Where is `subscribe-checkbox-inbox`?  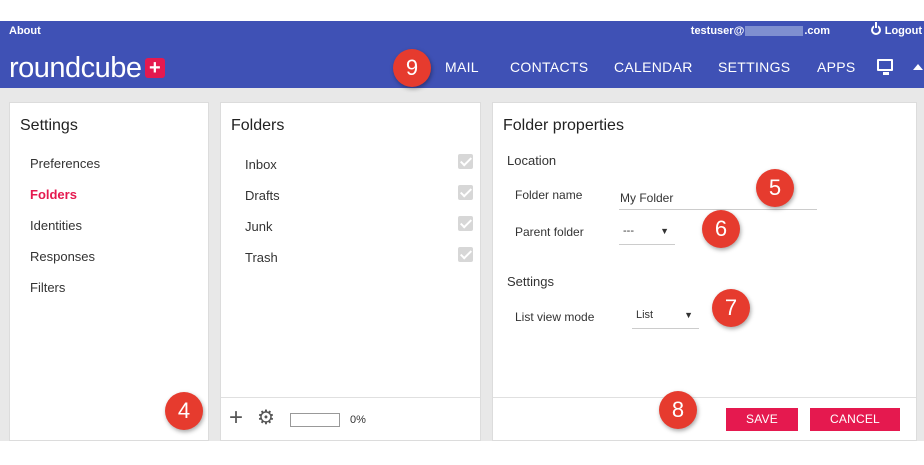
subscribe-checkbox-inbox is located at coordinates (465, 161).